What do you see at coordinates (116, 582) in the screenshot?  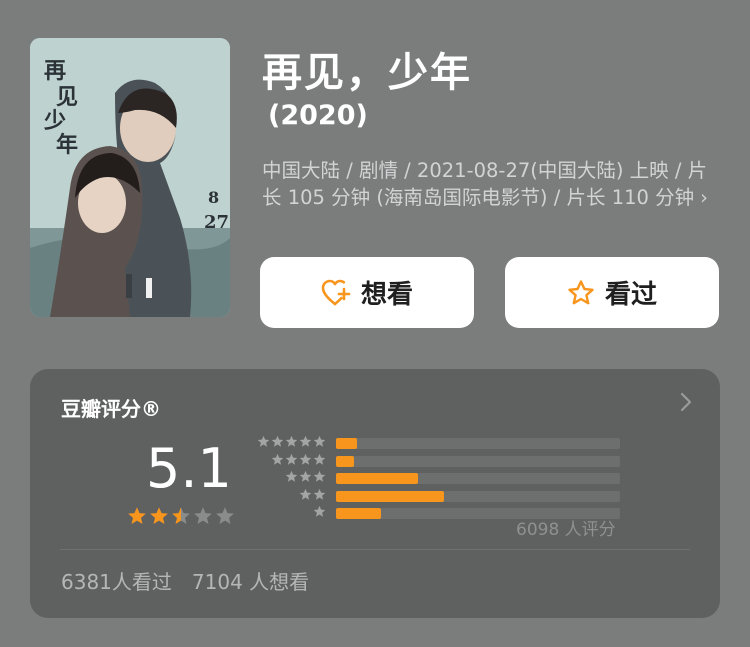 I see `seen-count: 6381人看过` at bounding box center [116, 582].